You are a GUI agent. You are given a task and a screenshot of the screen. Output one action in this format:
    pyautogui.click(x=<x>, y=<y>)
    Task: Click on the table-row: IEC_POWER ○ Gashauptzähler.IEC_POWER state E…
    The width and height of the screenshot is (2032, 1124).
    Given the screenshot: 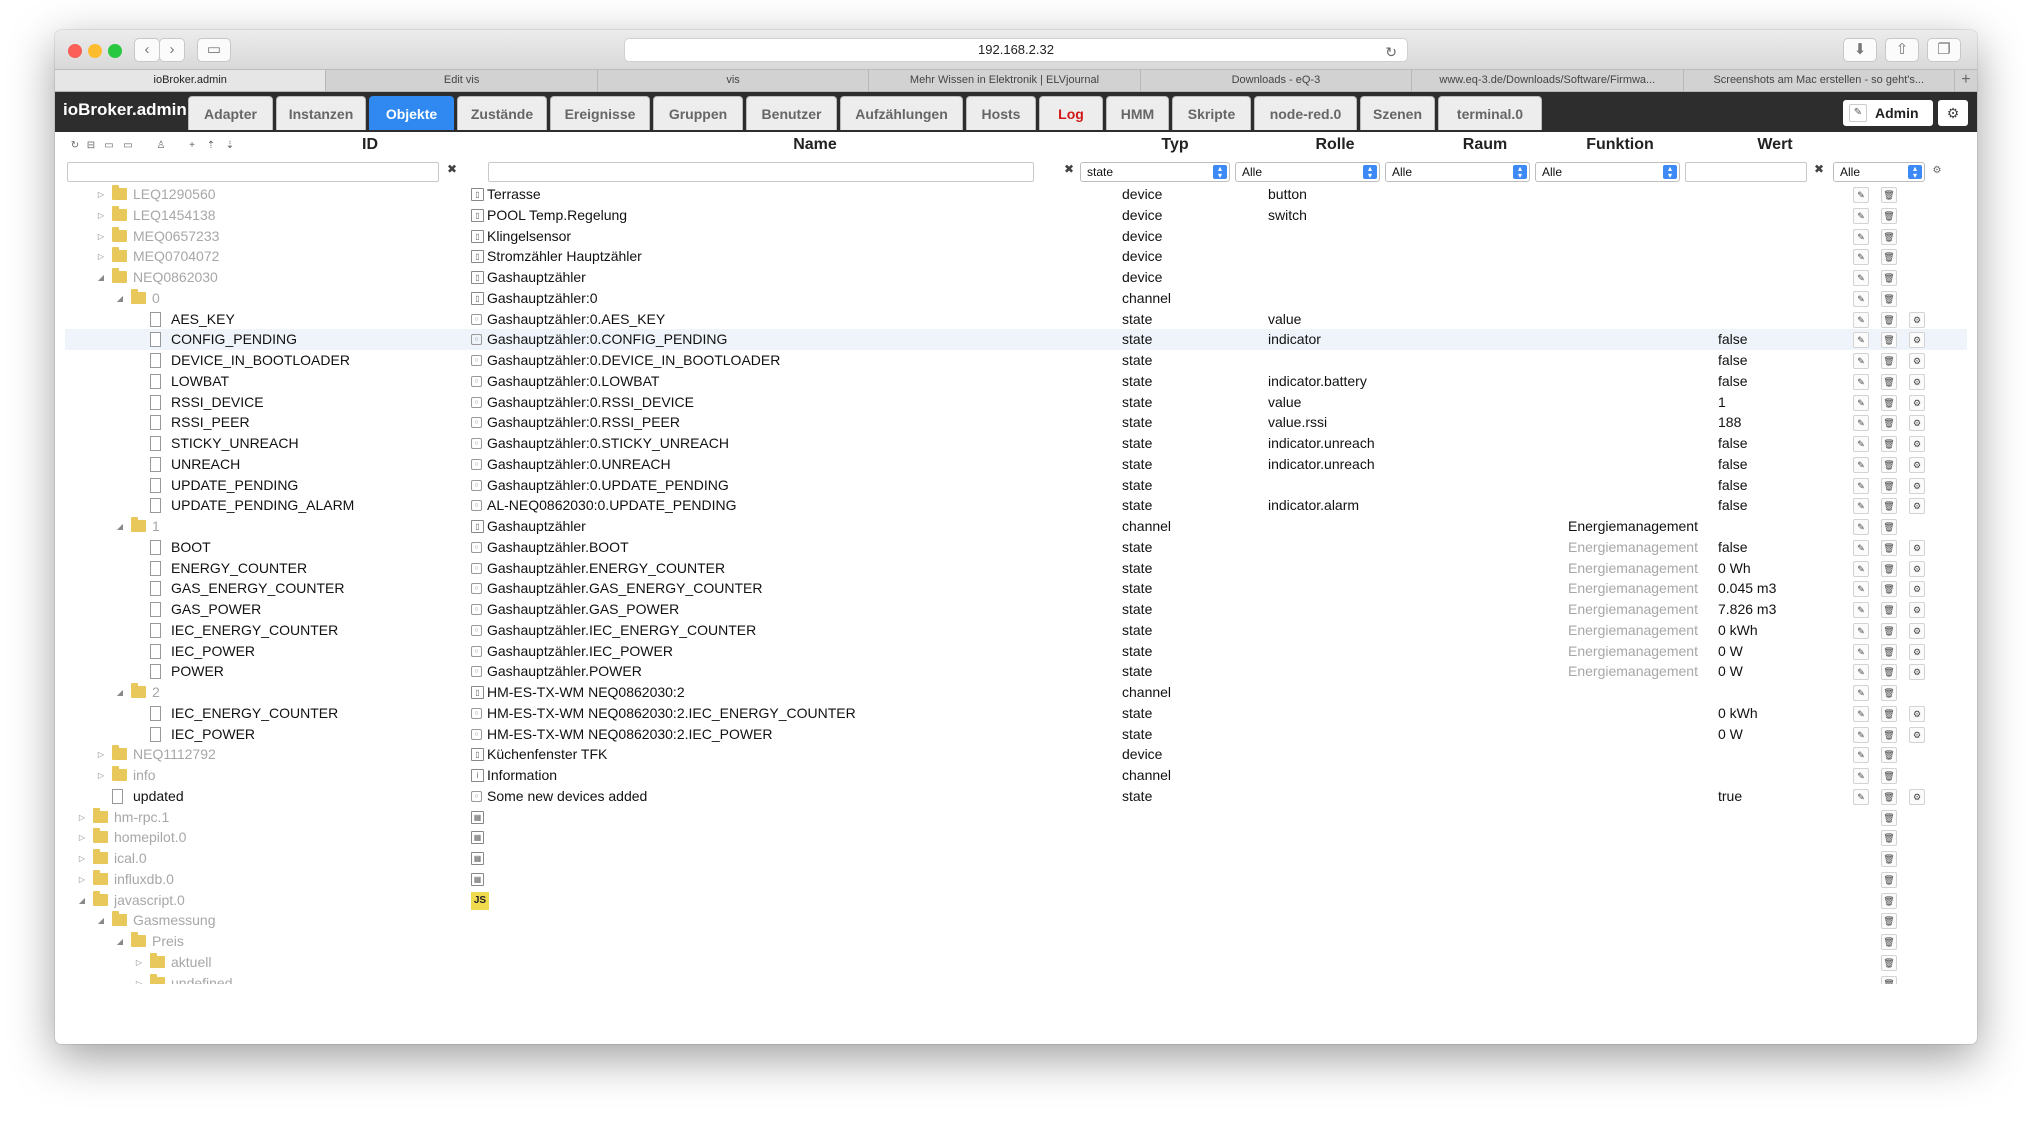 What is the action you would take?
    pyautogui.click(x=1016, y=651)
    